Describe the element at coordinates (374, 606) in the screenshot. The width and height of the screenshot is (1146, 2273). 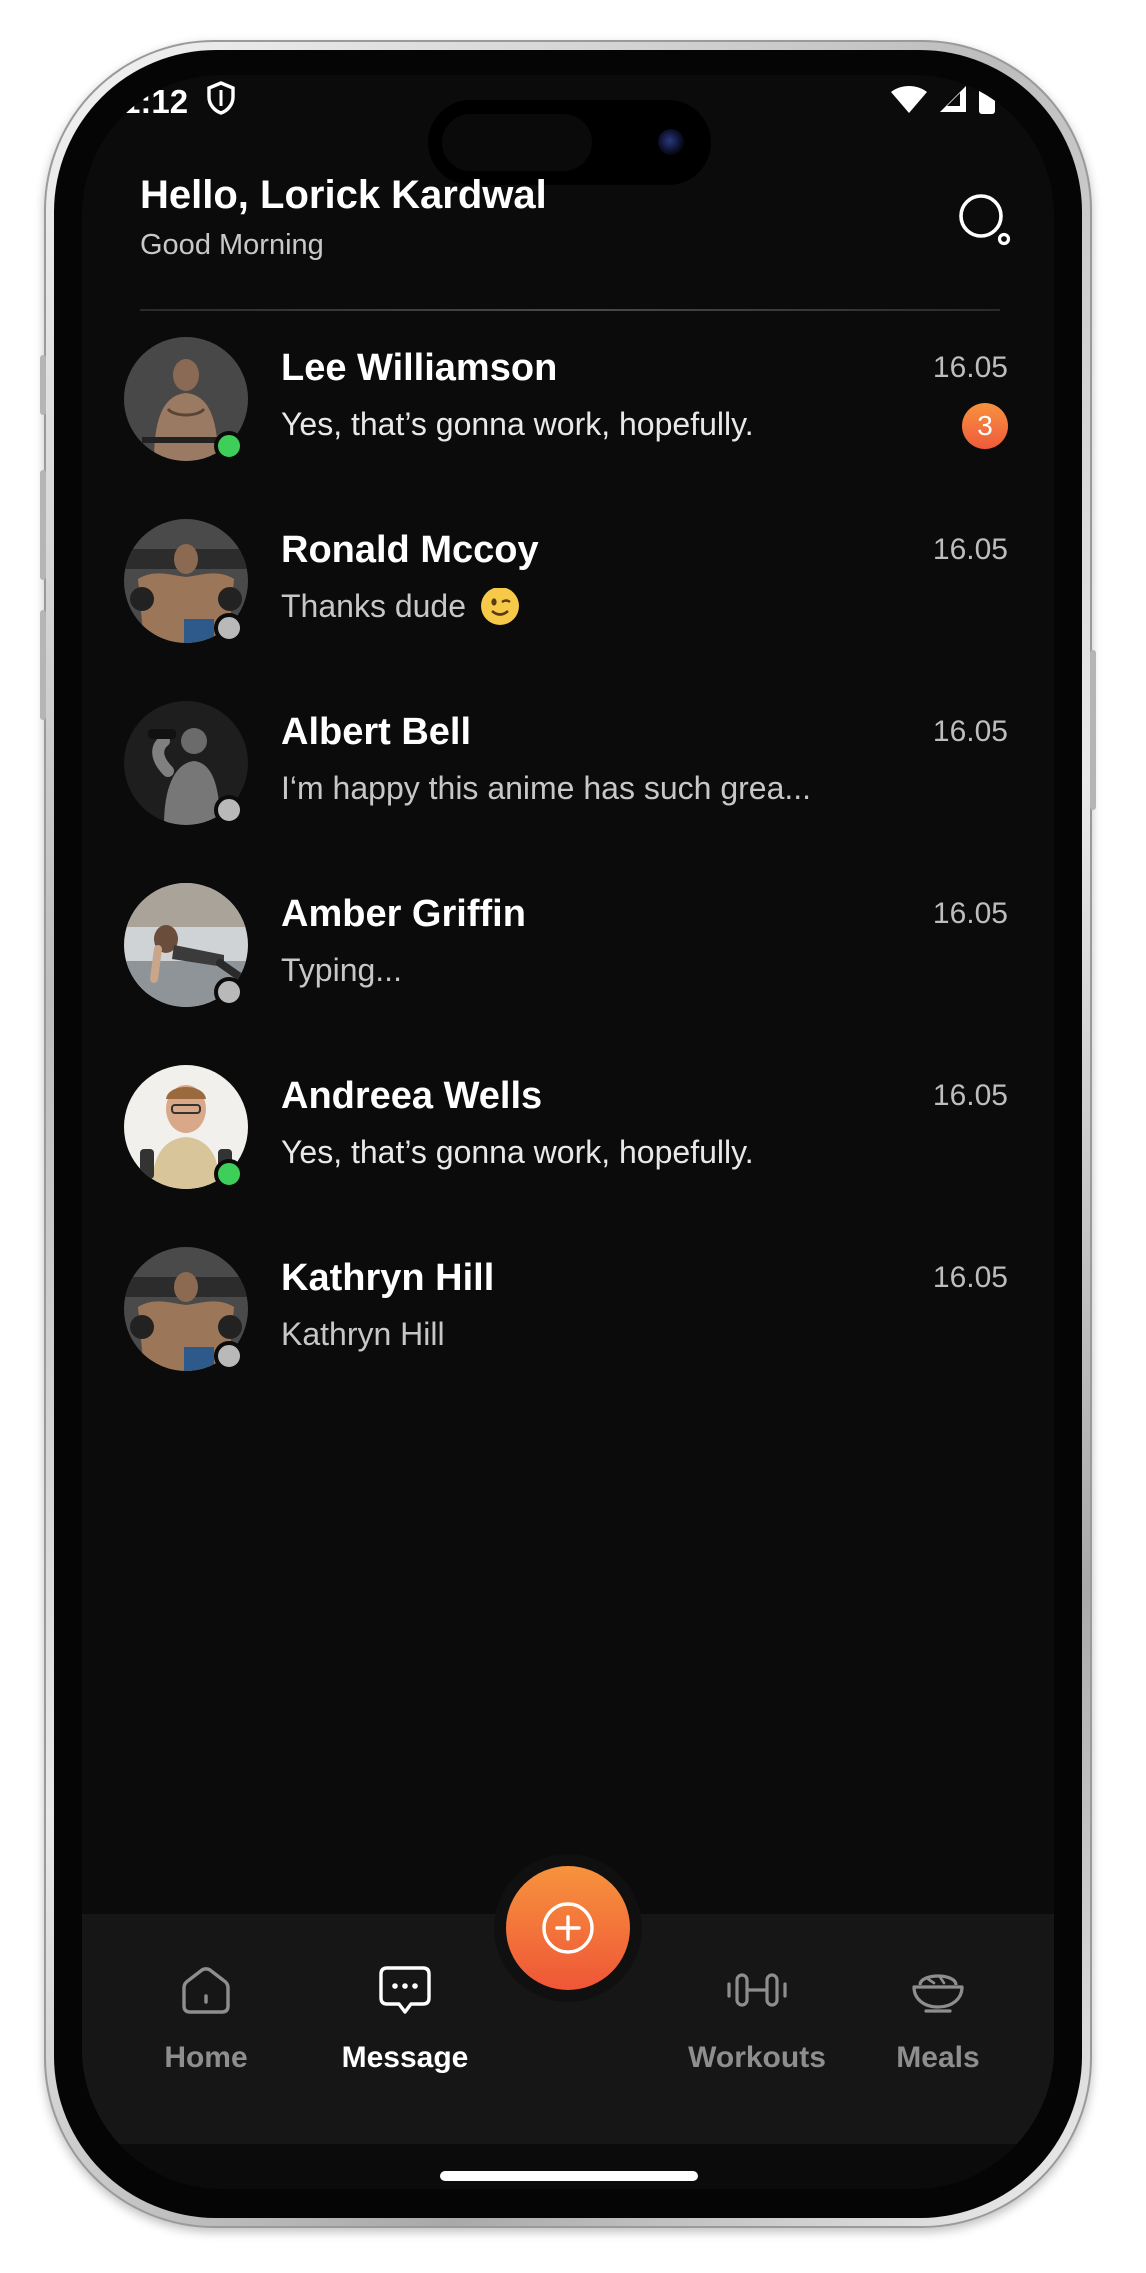
I see `message-preview-text: Thanks dude` at that location.